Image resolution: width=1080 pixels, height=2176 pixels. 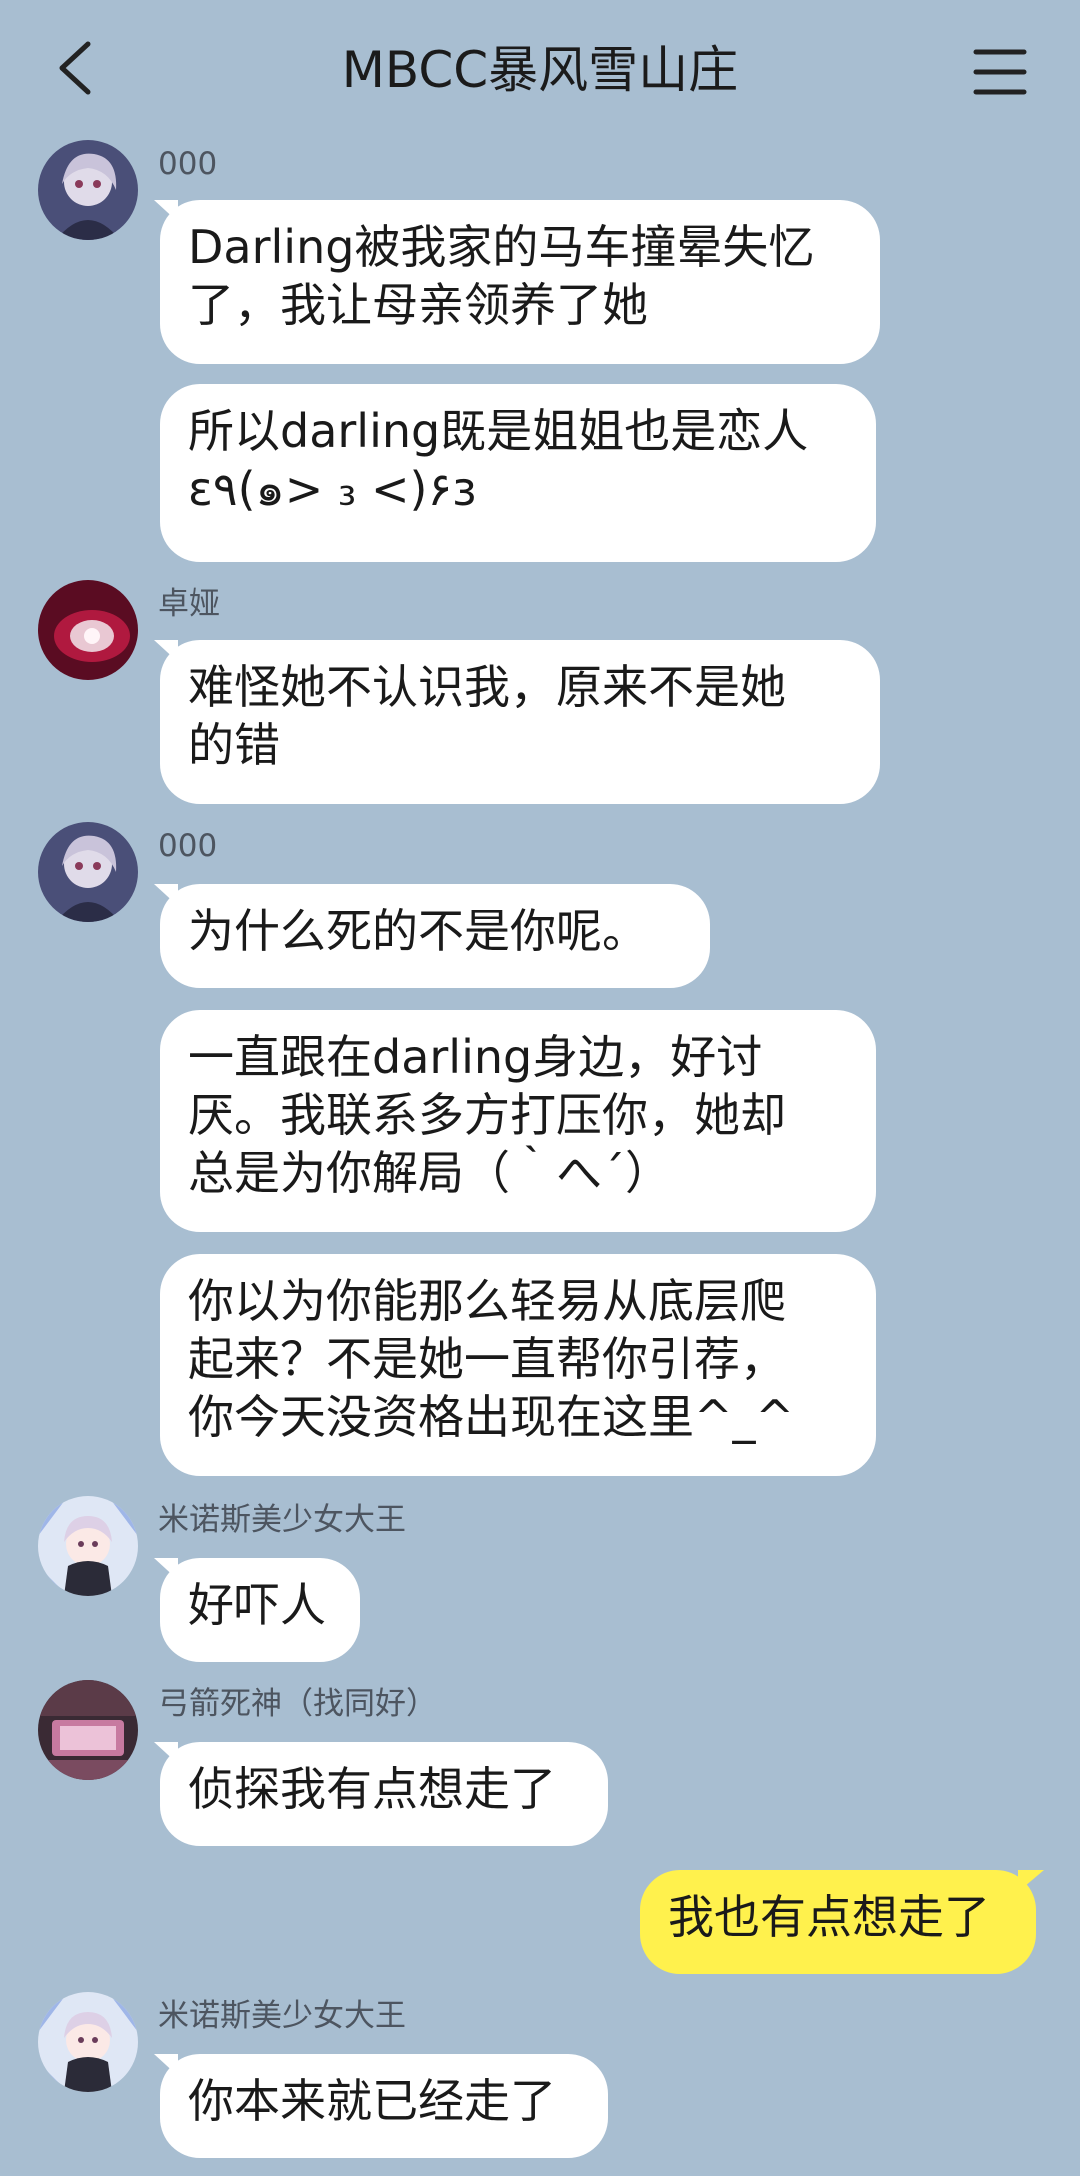 I want to click on avatar-archer, so click(x=88, y=1730).